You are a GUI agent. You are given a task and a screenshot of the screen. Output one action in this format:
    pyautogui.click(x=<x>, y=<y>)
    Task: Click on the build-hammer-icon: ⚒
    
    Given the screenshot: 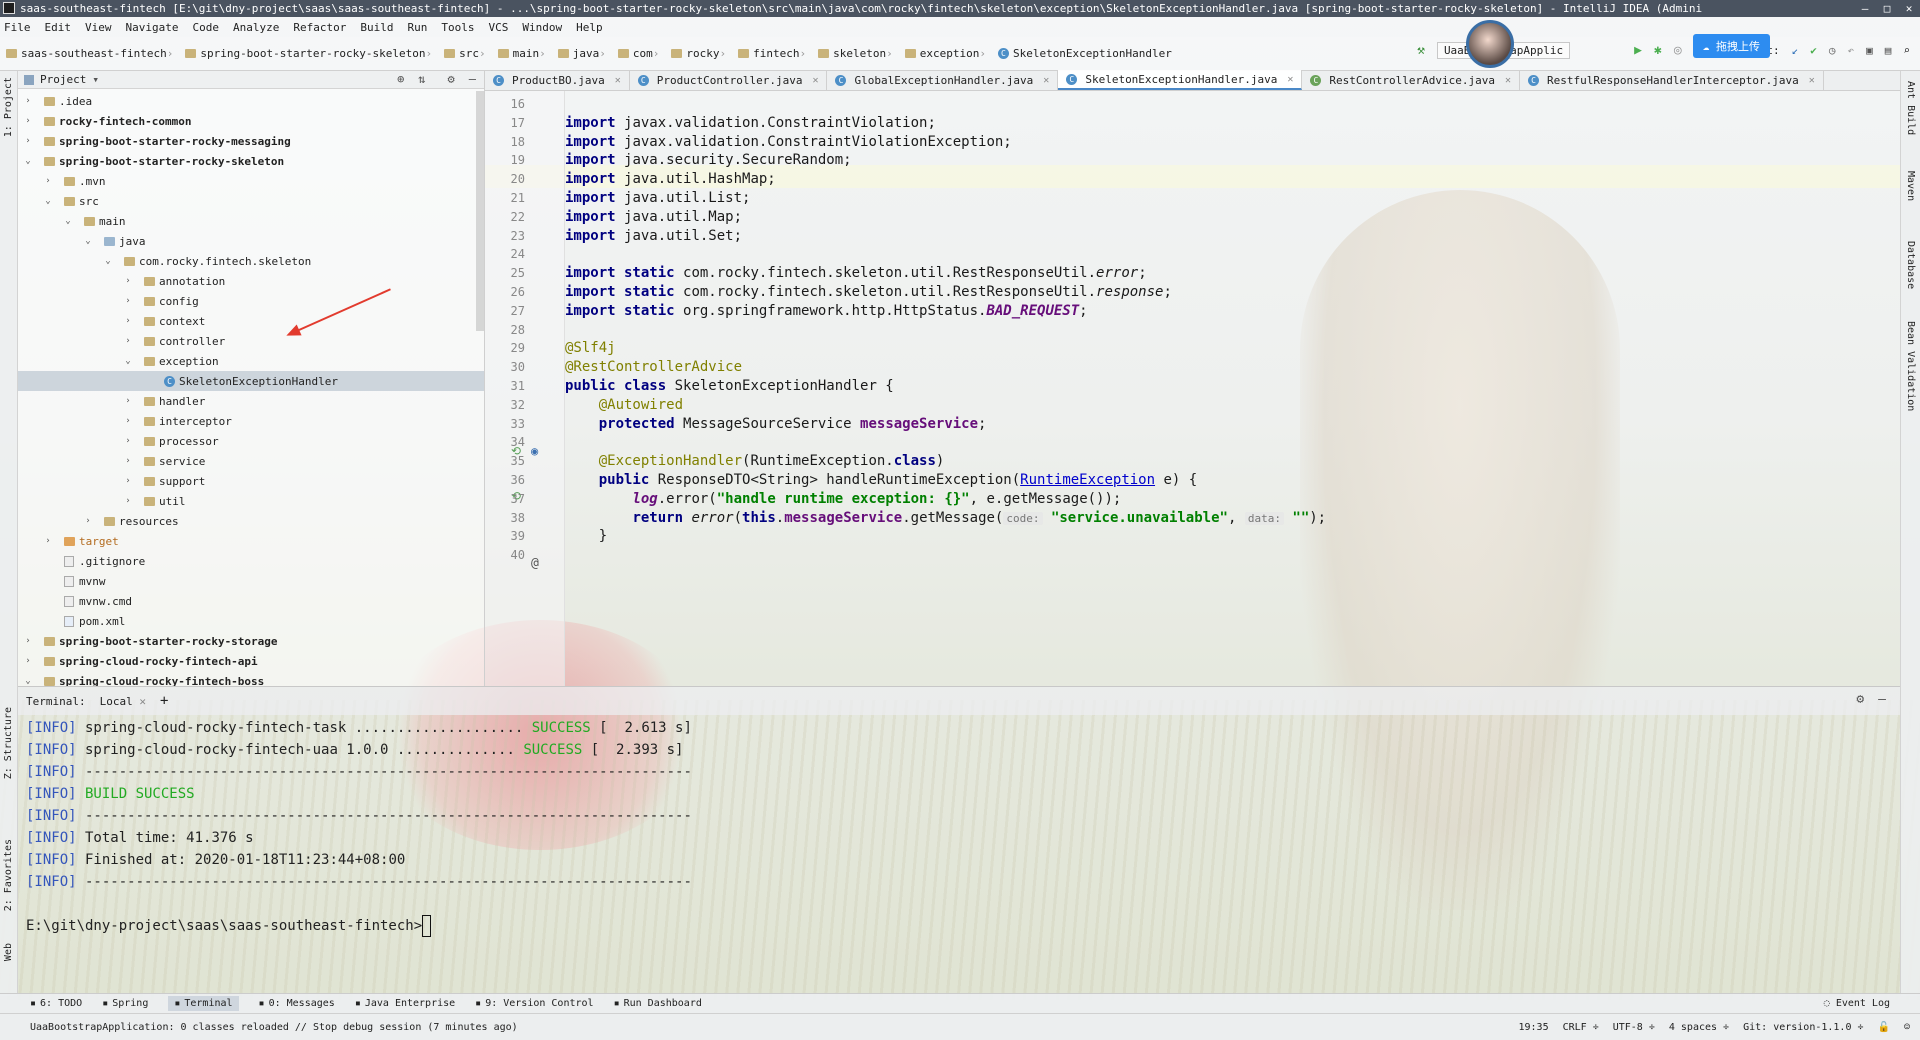 What is the action you would take?
    pyautogui.click(x=1421, y=50)
    